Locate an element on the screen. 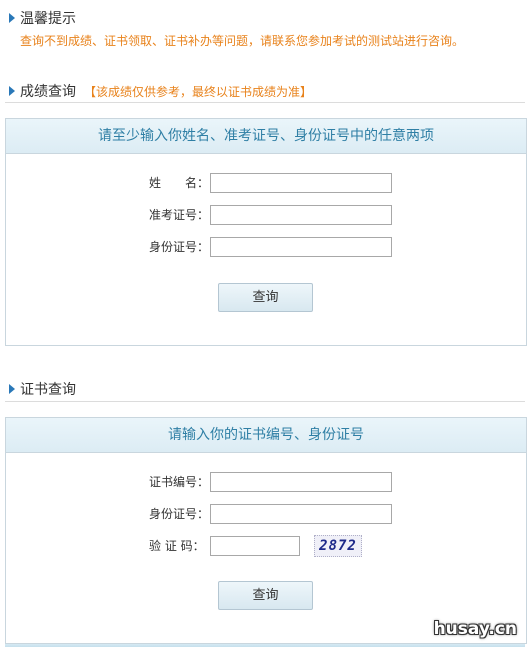 This screenshot has width=531, height=647. cert-id-row: 身份证号： is located at coordinates (266, 514).